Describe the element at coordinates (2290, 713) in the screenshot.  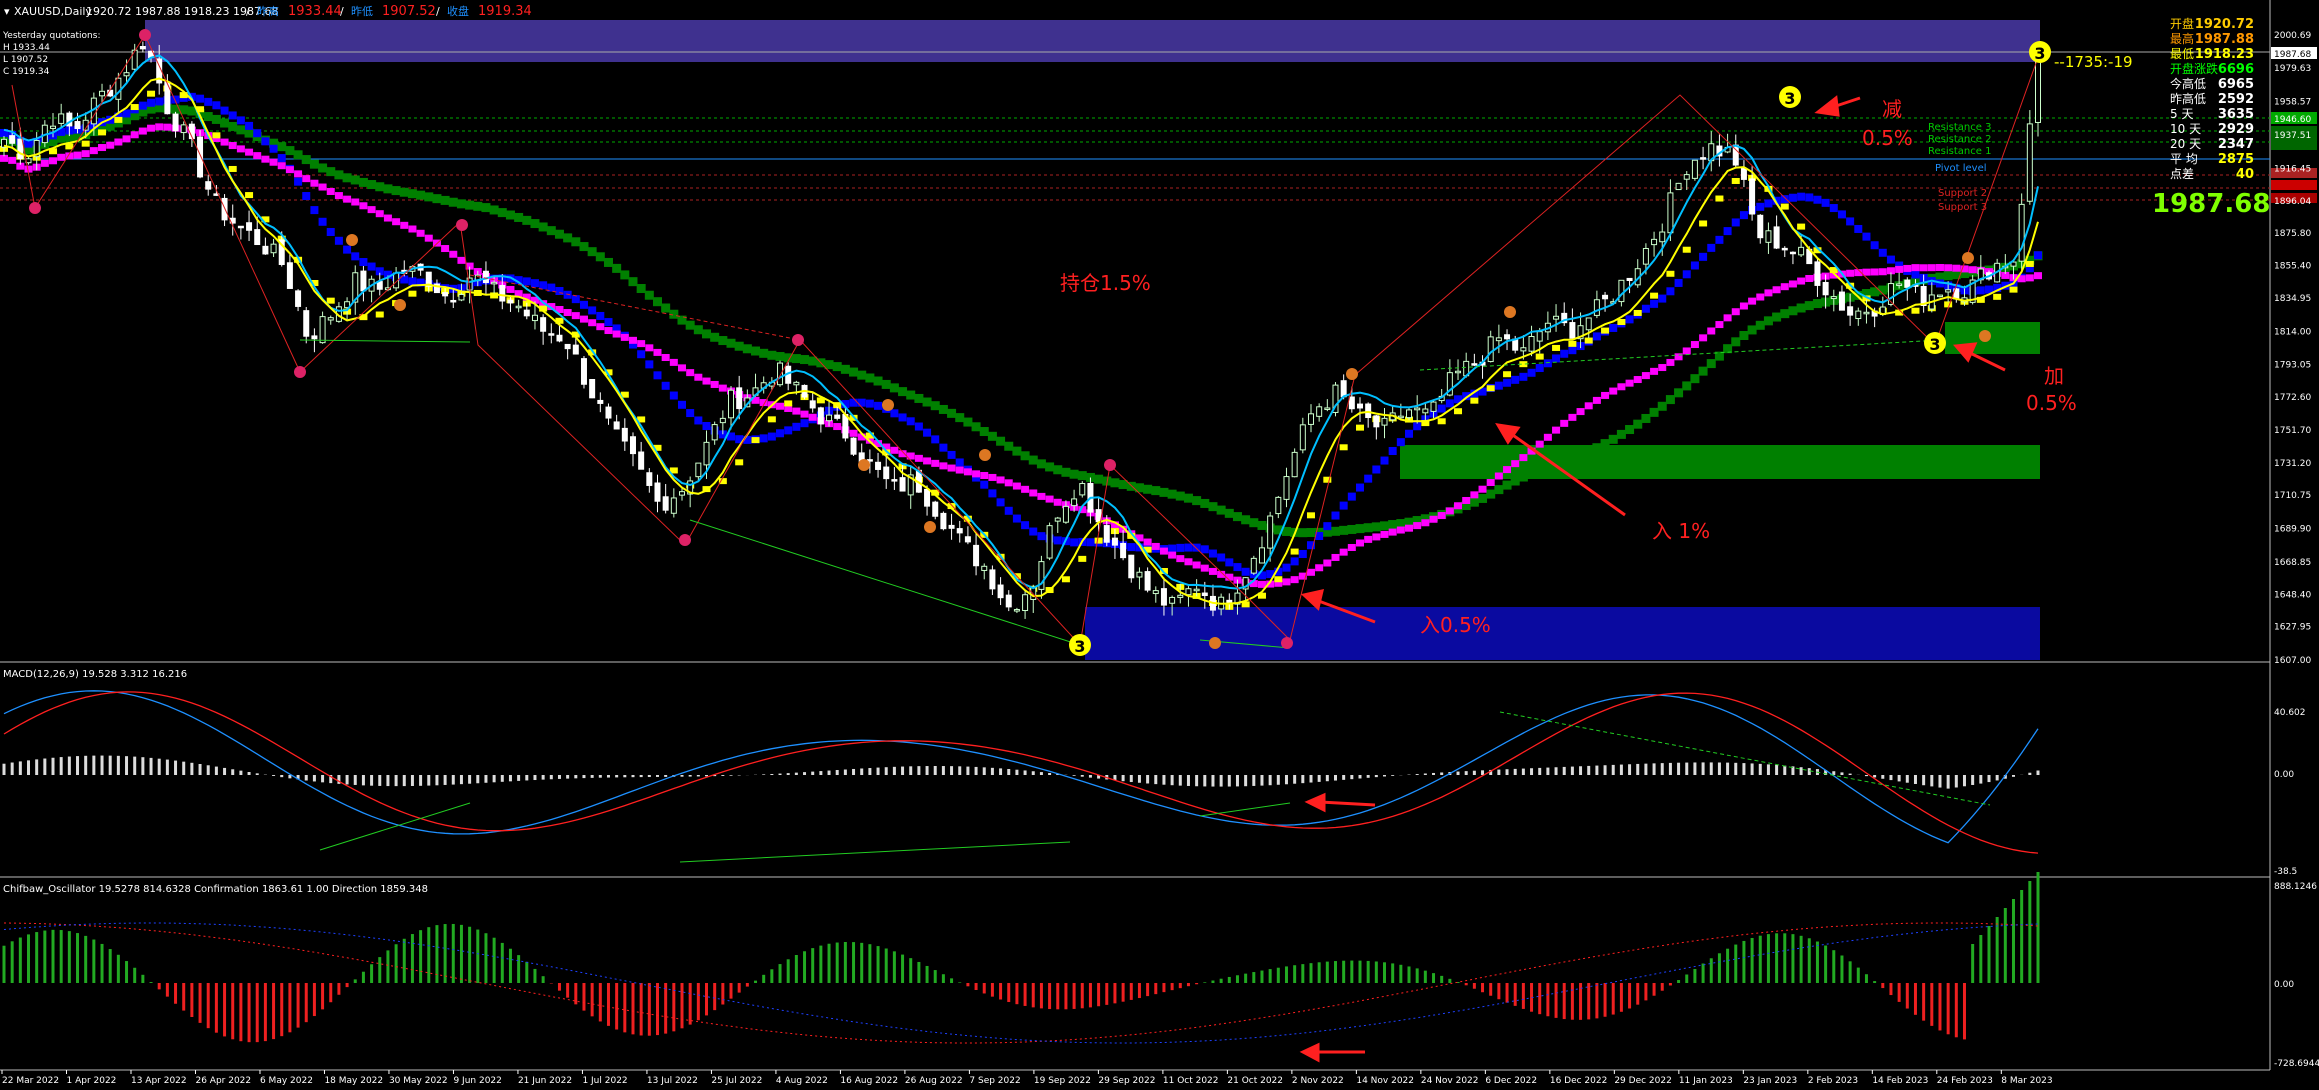
I see `svg-text: 40.602` at that location.